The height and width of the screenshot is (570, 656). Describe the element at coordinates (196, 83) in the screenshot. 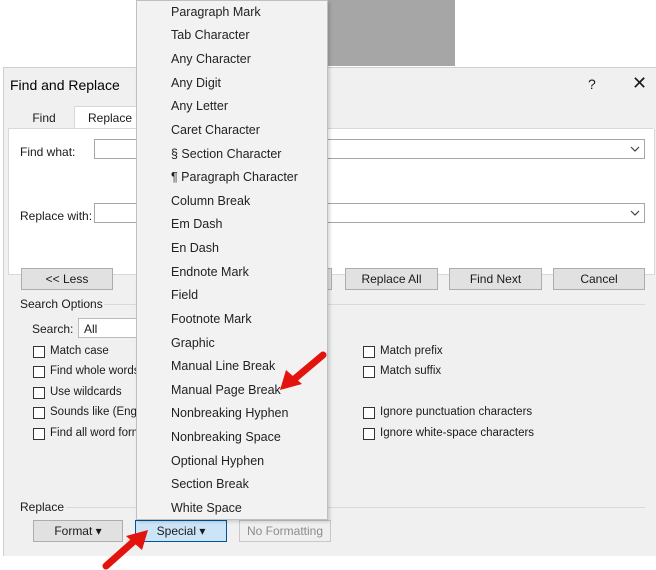

I see `menu-item-any-digit: Any Digit` at that location.